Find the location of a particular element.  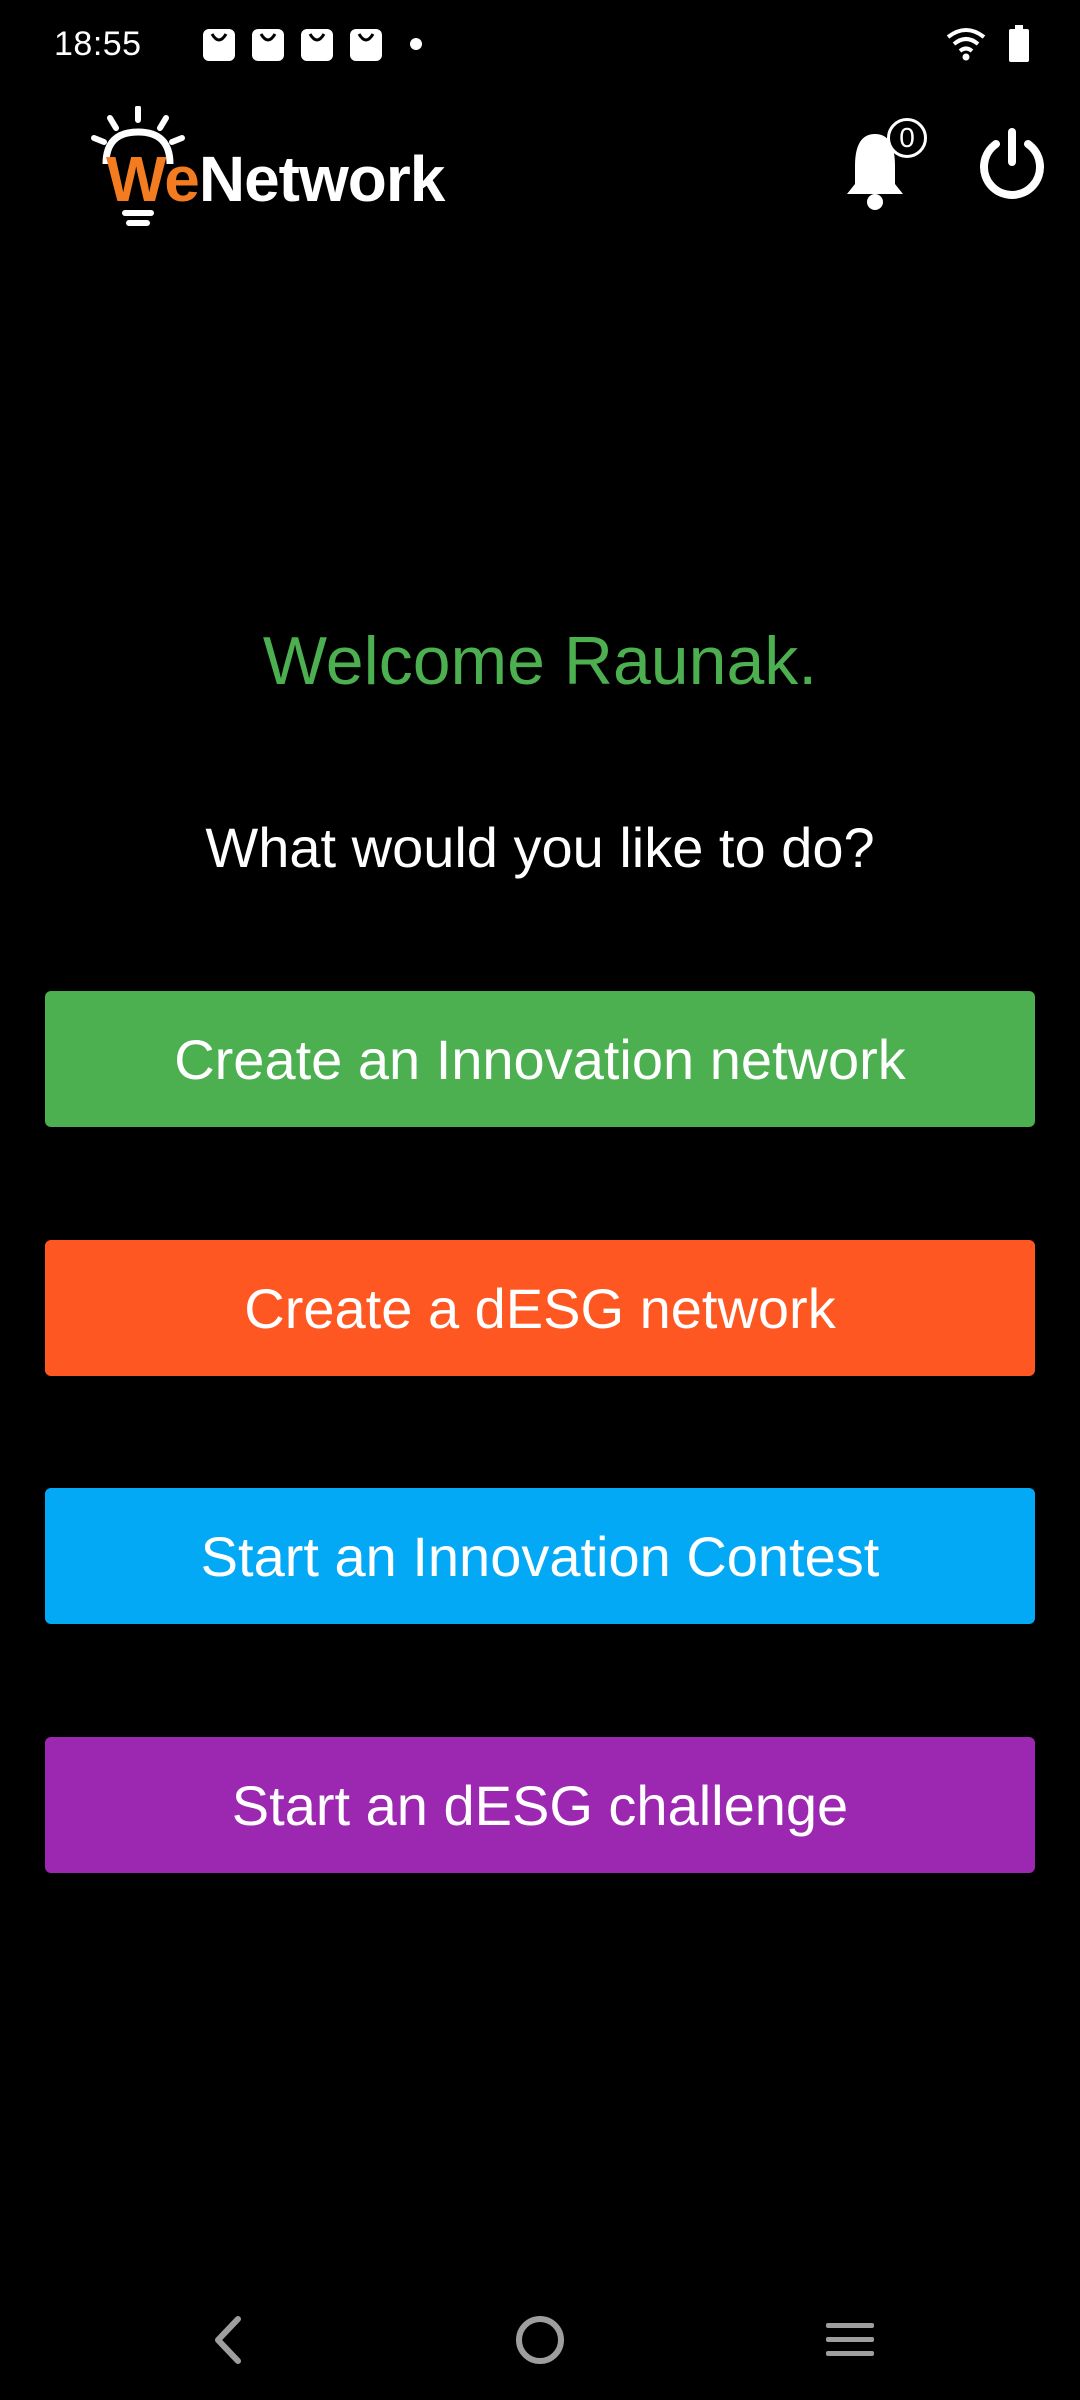

power-icon is located at coordinates (1012, 164).